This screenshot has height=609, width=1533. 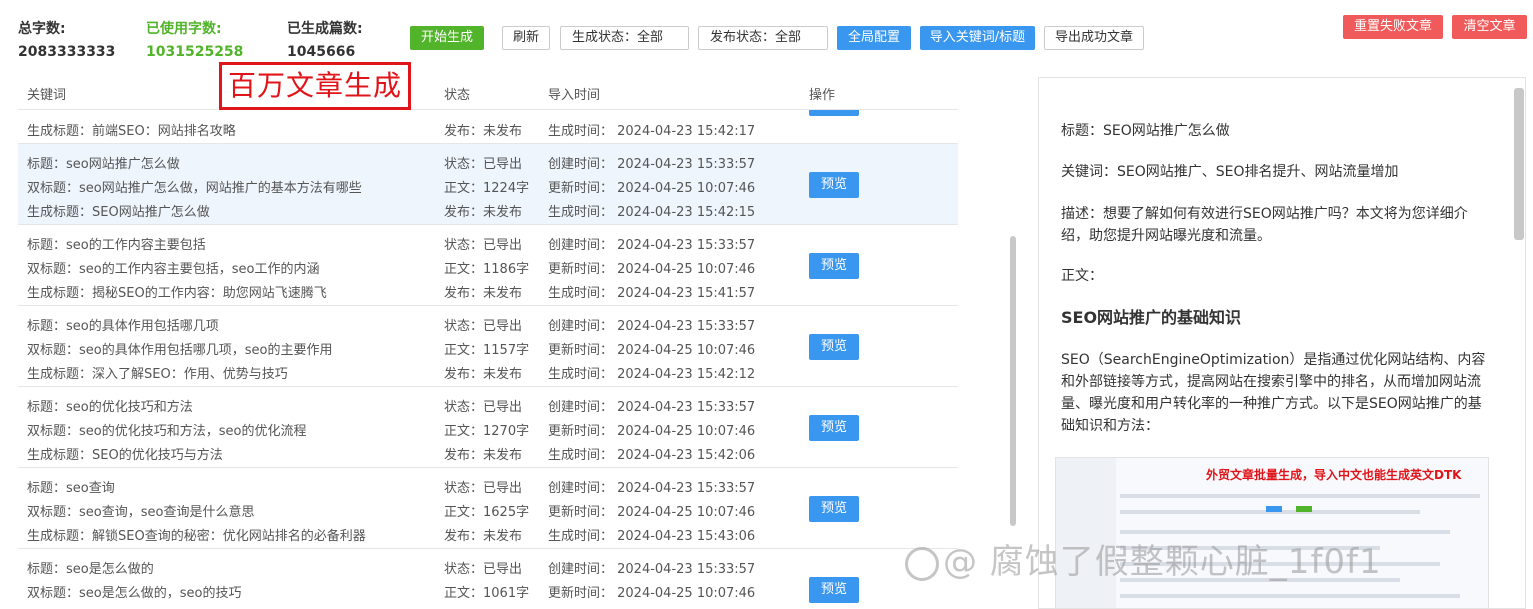 I want to click on watermark: @ 腐蚀了假整颗心脏_1f0f1, so click(x=1143, y=558).